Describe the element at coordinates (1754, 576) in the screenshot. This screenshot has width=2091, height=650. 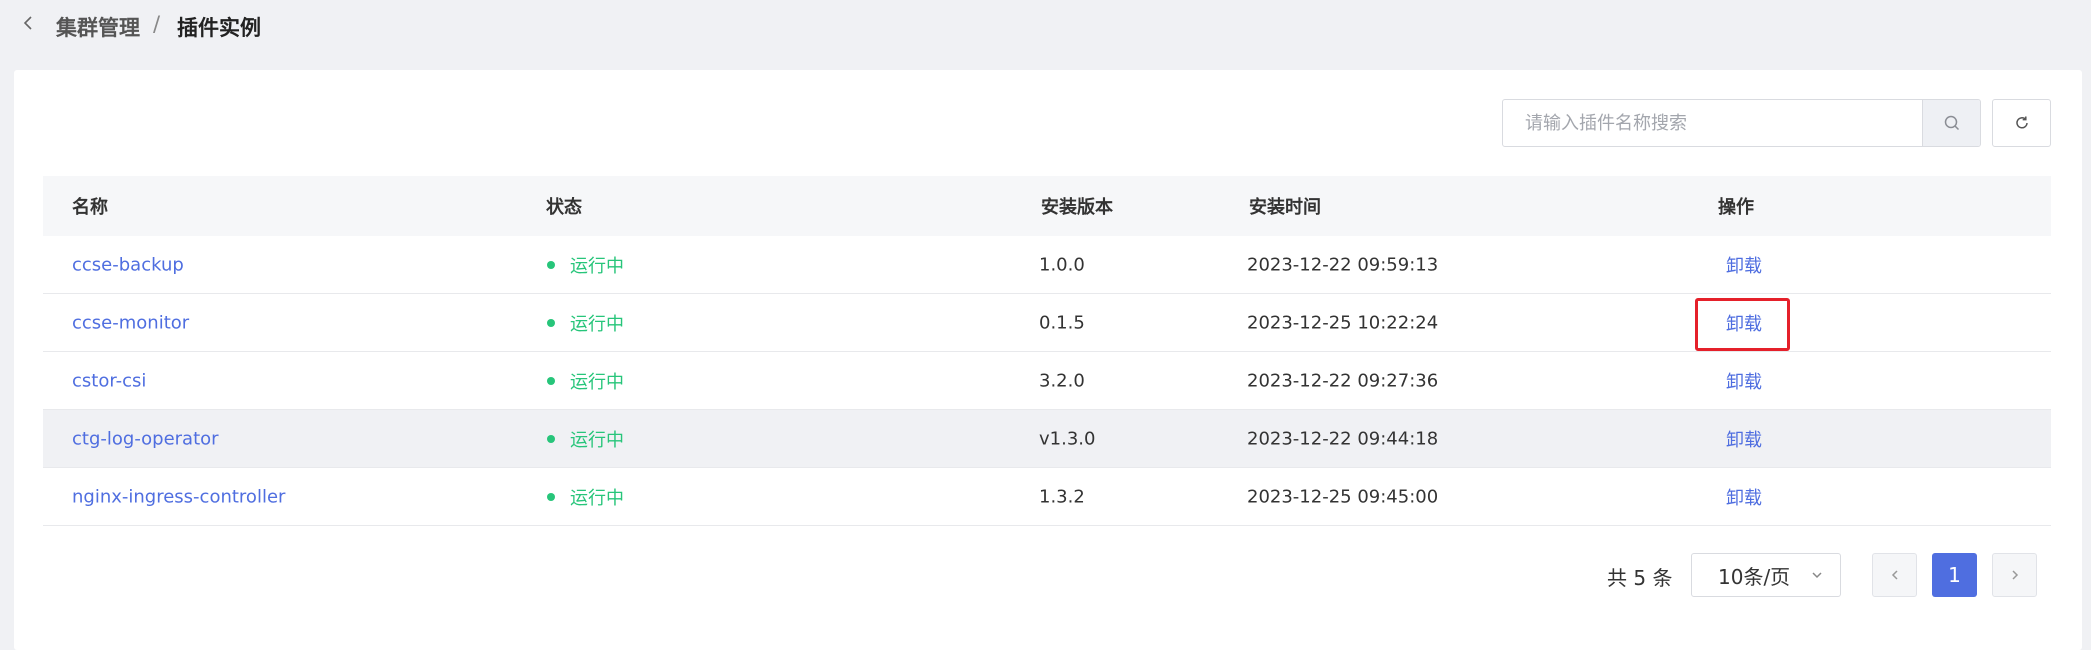
I see `page-size-value: 10条/页` at that location.